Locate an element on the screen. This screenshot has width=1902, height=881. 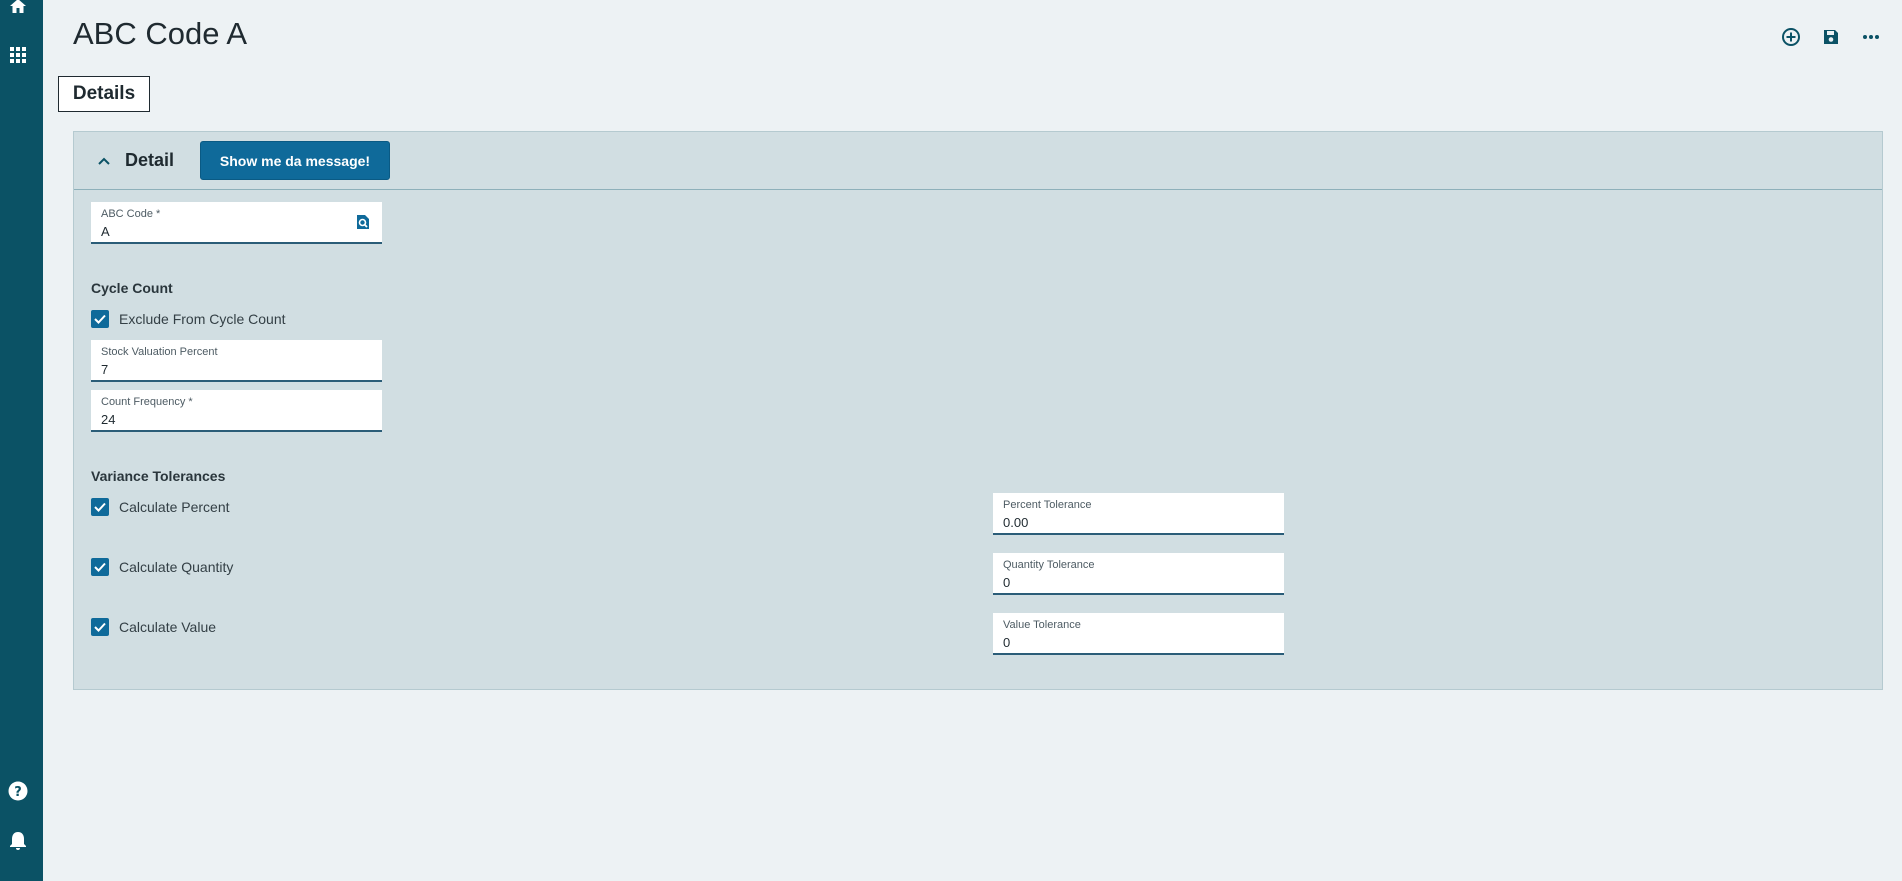
apps-grid-icon is located at coordinates (18, 55).